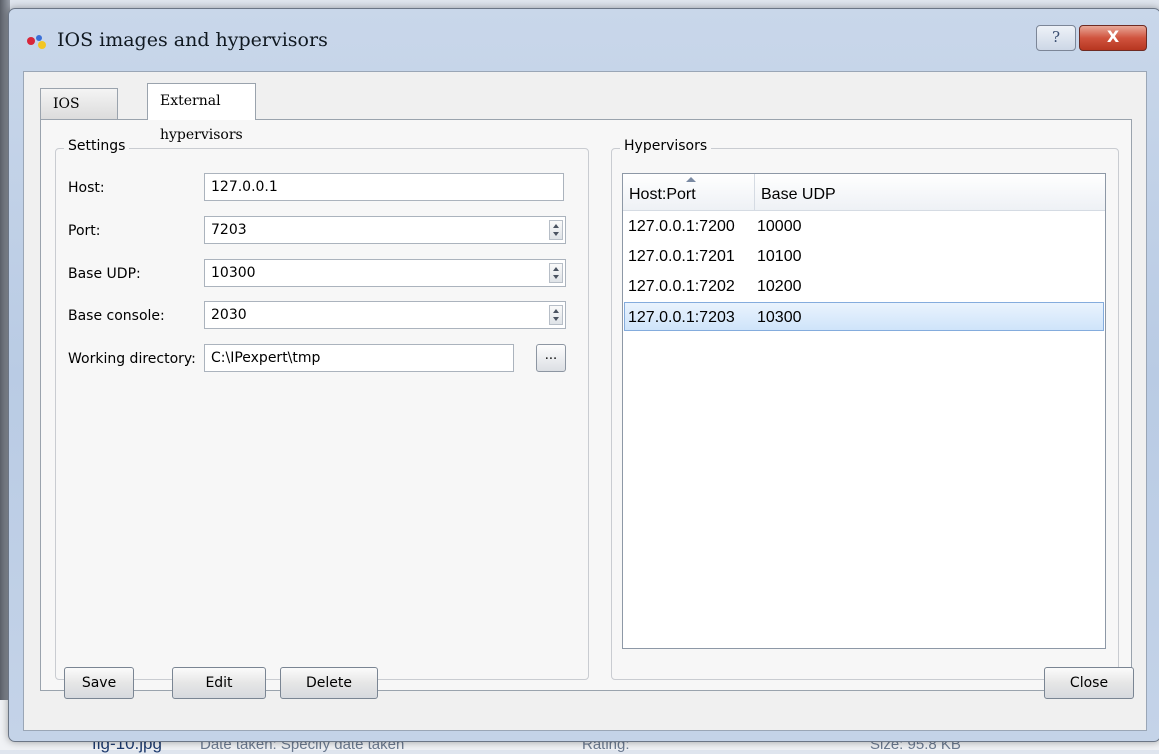 This screenshot has width=1159, height=754. What do you see at coordinates (329, 683) in the screenshot?
I see `delete-button: Delete` at bounding box center [329, 683].